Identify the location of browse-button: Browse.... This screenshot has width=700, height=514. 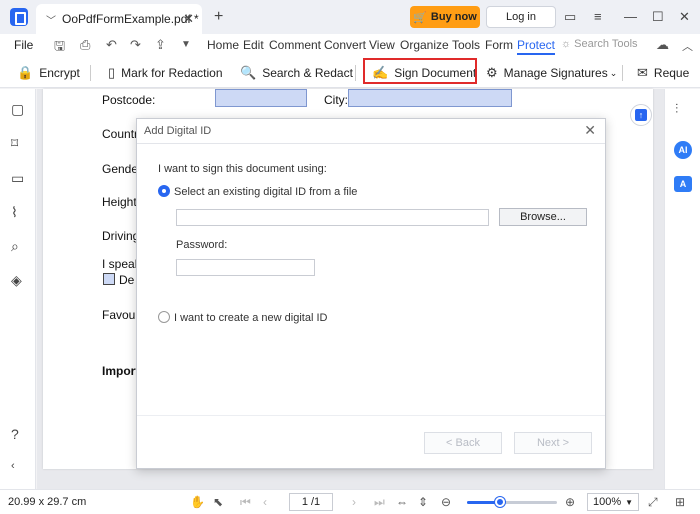
(543, 217).